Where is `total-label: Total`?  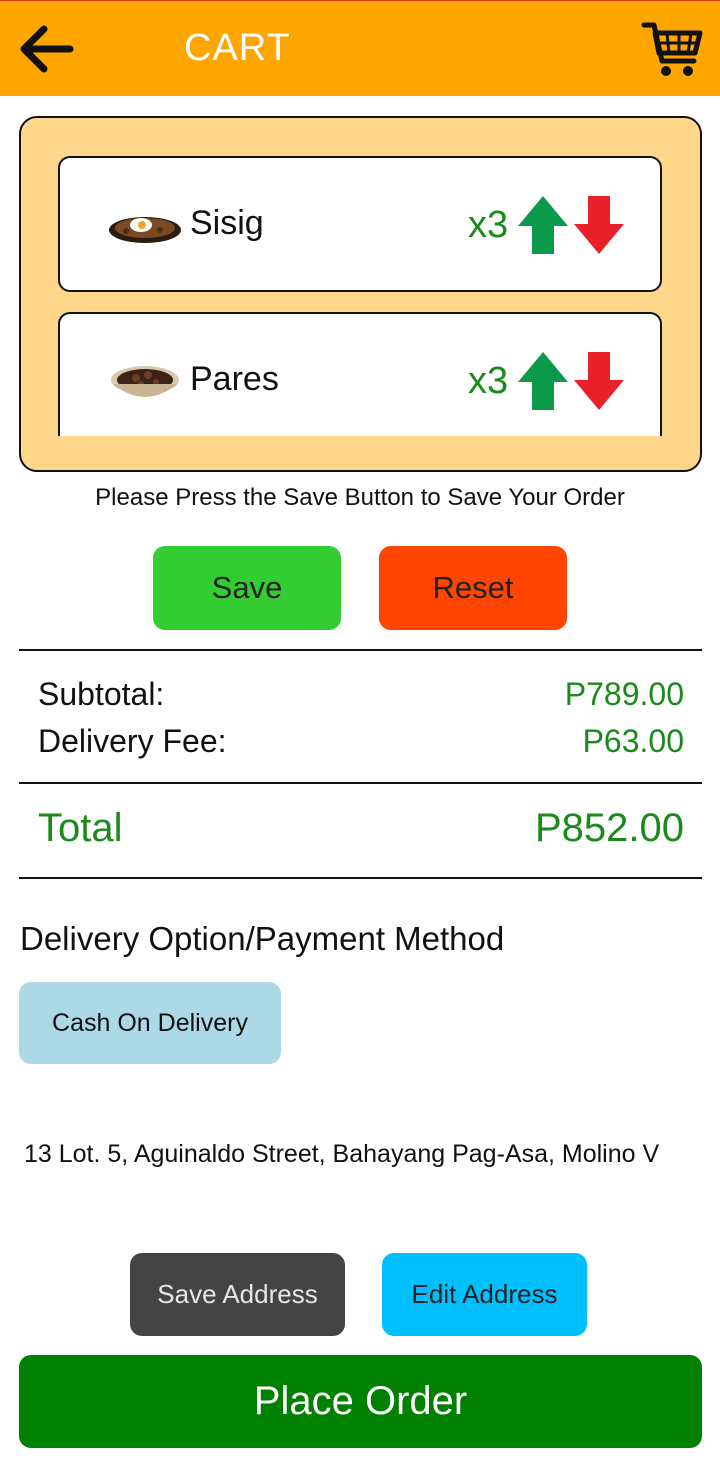 total-label: Total is located at coordinates (80, 828).